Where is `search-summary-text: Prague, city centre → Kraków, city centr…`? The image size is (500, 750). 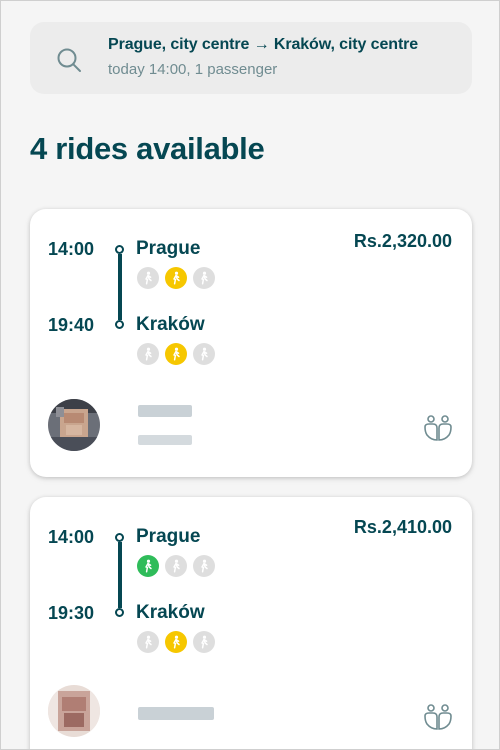
search-summary-text: Prague, city centre → Kraków, city centr… is located at coordinates (263, 57).